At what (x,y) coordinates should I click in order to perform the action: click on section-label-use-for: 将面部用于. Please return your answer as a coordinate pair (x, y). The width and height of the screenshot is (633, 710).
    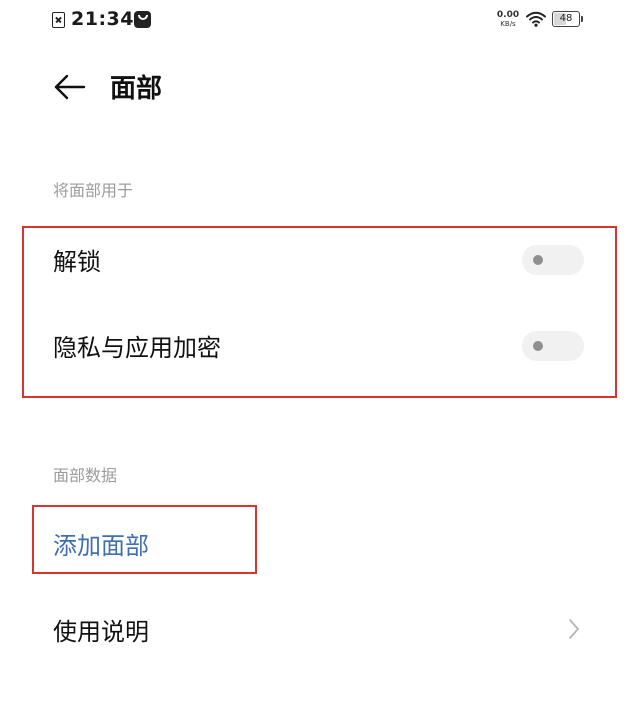
    Looking at the image, I should click on (93, 190).